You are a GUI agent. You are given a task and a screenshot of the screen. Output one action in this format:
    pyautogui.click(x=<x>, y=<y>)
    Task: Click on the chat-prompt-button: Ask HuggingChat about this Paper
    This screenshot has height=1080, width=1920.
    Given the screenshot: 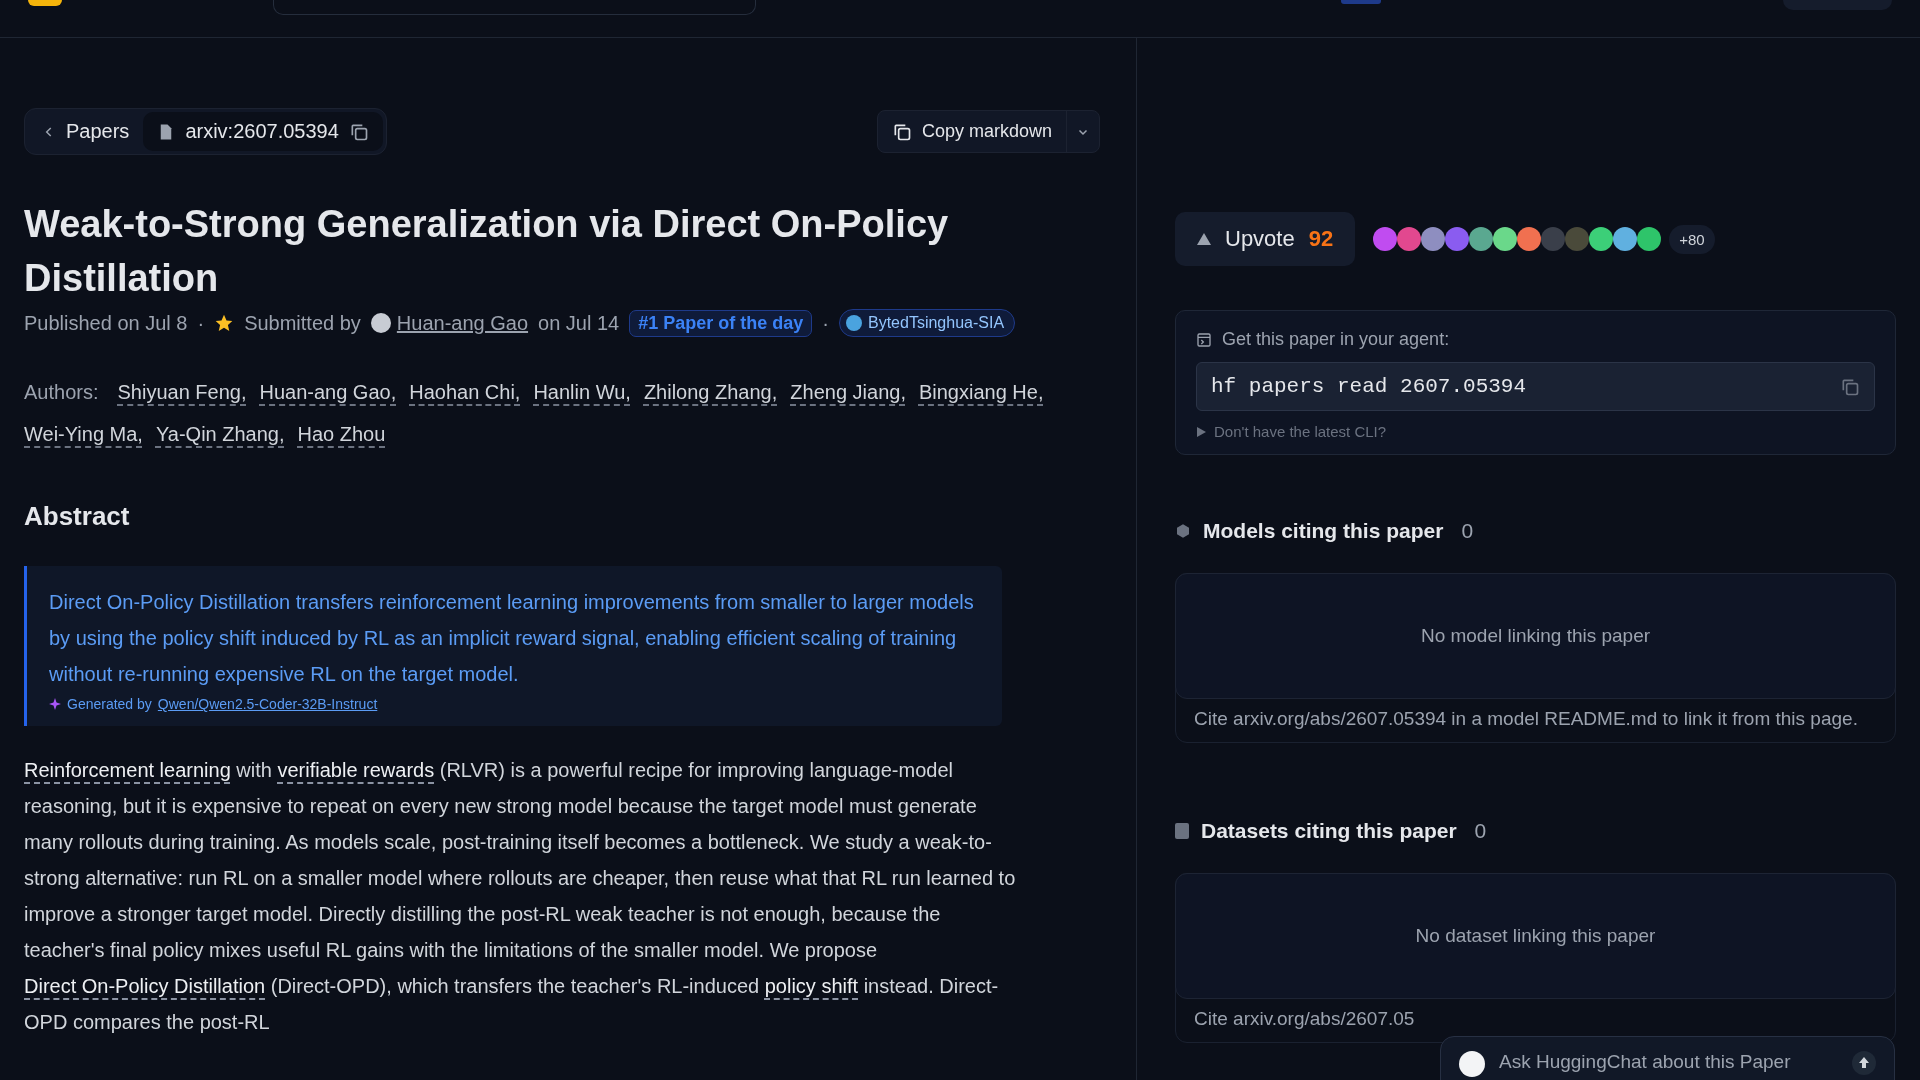 What is the action you would take?
    pyautogui.click(x=1667, y=1058)
    